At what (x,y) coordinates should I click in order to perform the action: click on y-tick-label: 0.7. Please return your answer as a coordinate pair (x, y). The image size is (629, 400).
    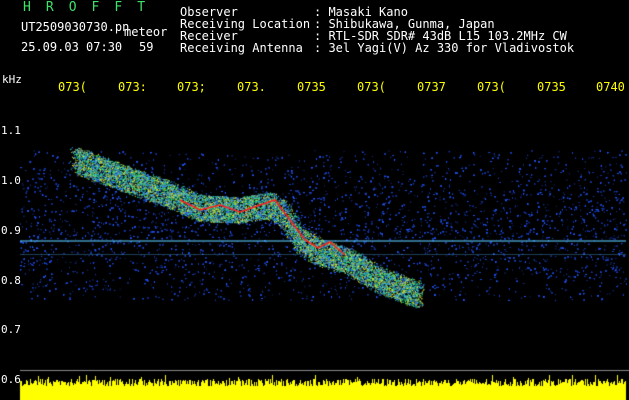
    Looking at the image, I should click on (11, 329).